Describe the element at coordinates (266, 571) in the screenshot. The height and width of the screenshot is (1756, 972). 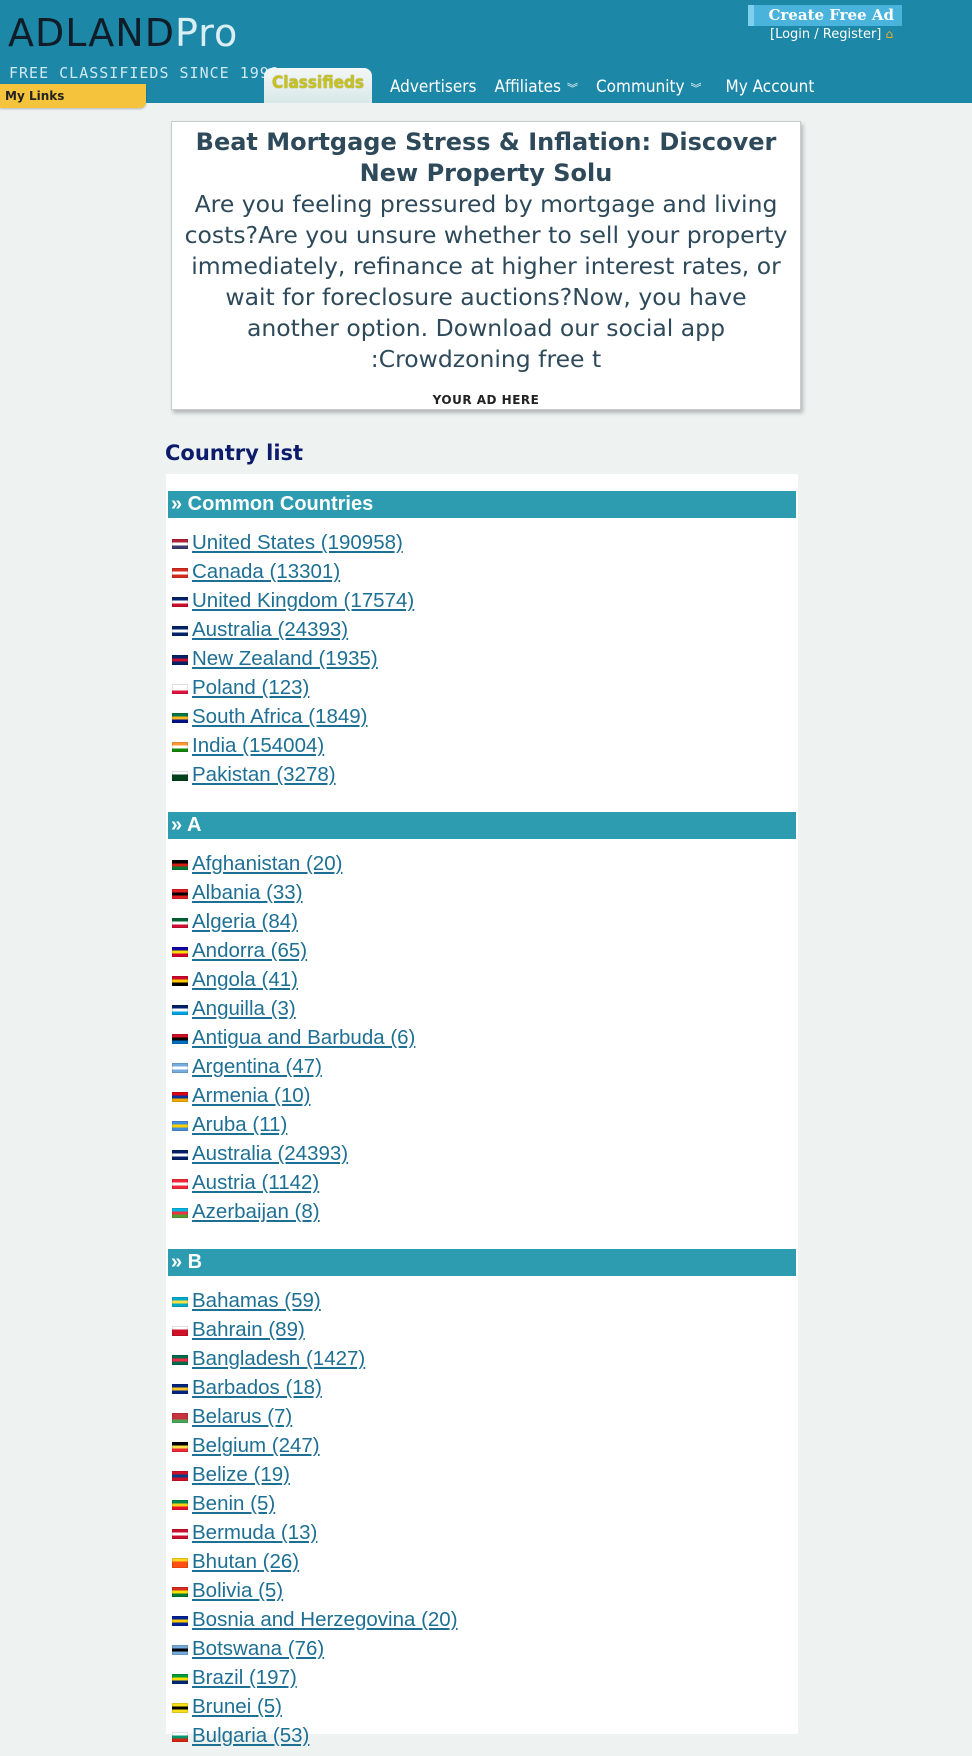
I see `country-link: Canada (13301)` at that location.